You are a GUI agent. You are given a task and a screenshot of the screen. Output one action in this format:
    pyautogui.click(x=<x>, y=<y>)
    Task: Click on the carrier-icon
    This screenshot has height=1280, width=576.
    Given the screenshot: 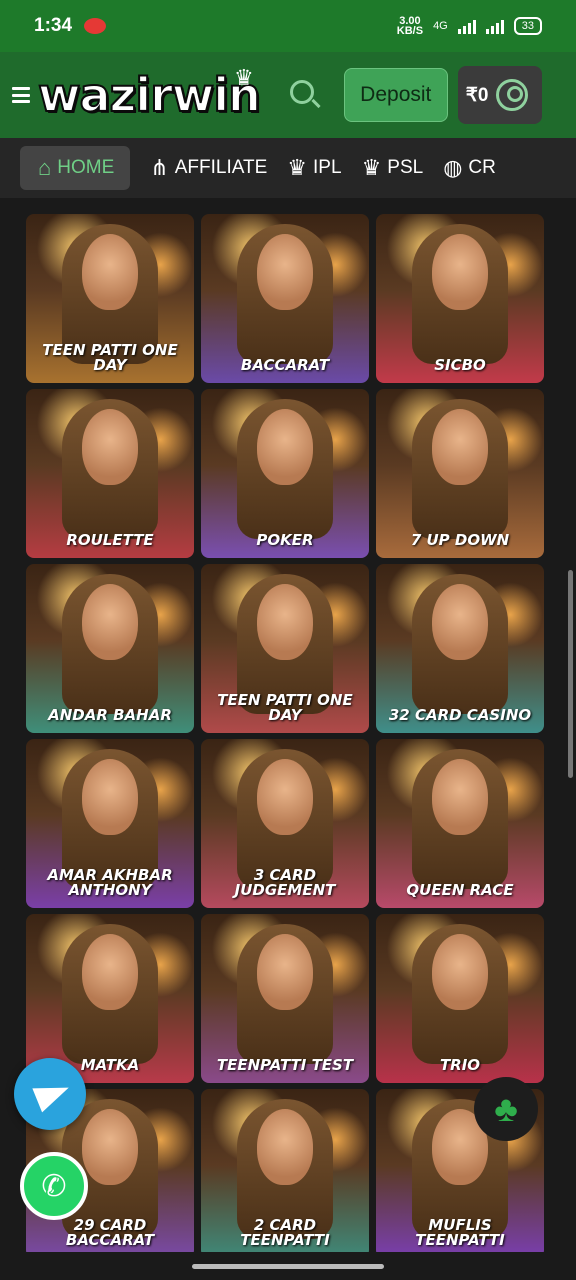 What is the action you would take?
    pyautogui.click(x=95, y=26)
    